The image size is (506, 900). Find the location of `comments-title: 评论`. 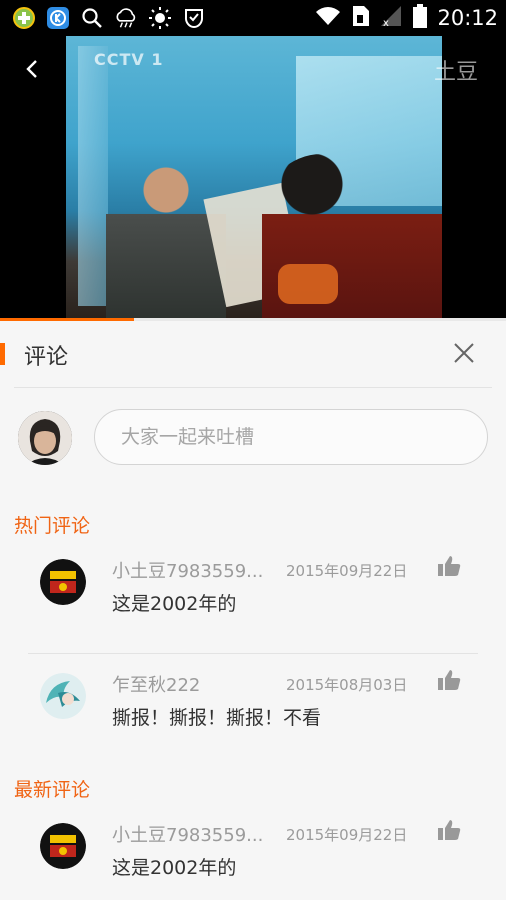

comments-title: 评论 is located at coordinates (46, 357).